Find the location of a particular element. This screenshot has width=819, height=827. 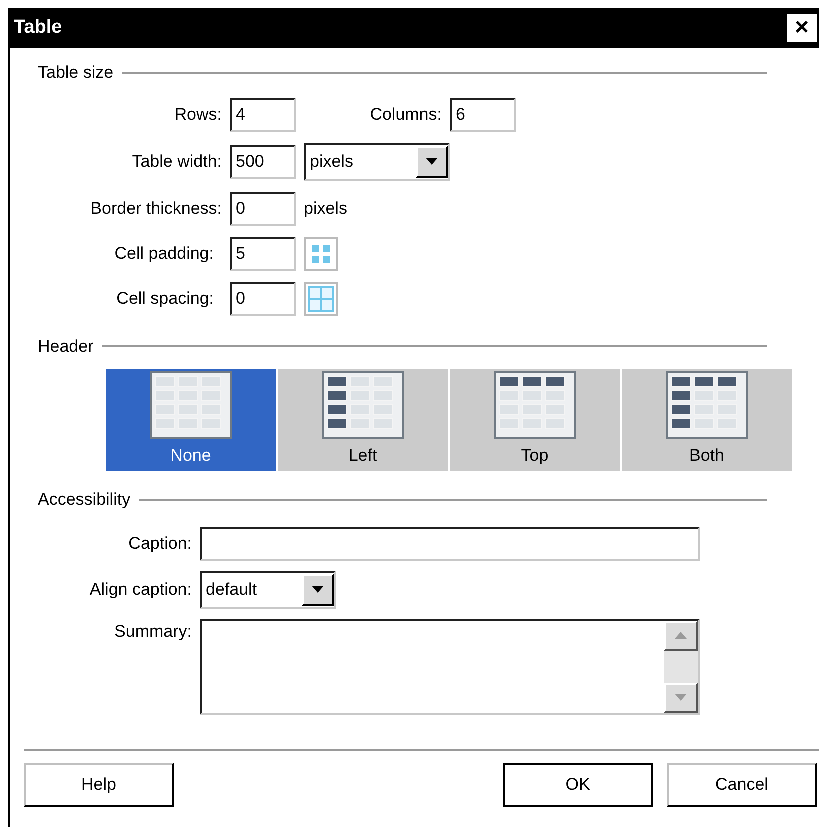

field-label: Cell spacing: is located at coordinates (165, 299).